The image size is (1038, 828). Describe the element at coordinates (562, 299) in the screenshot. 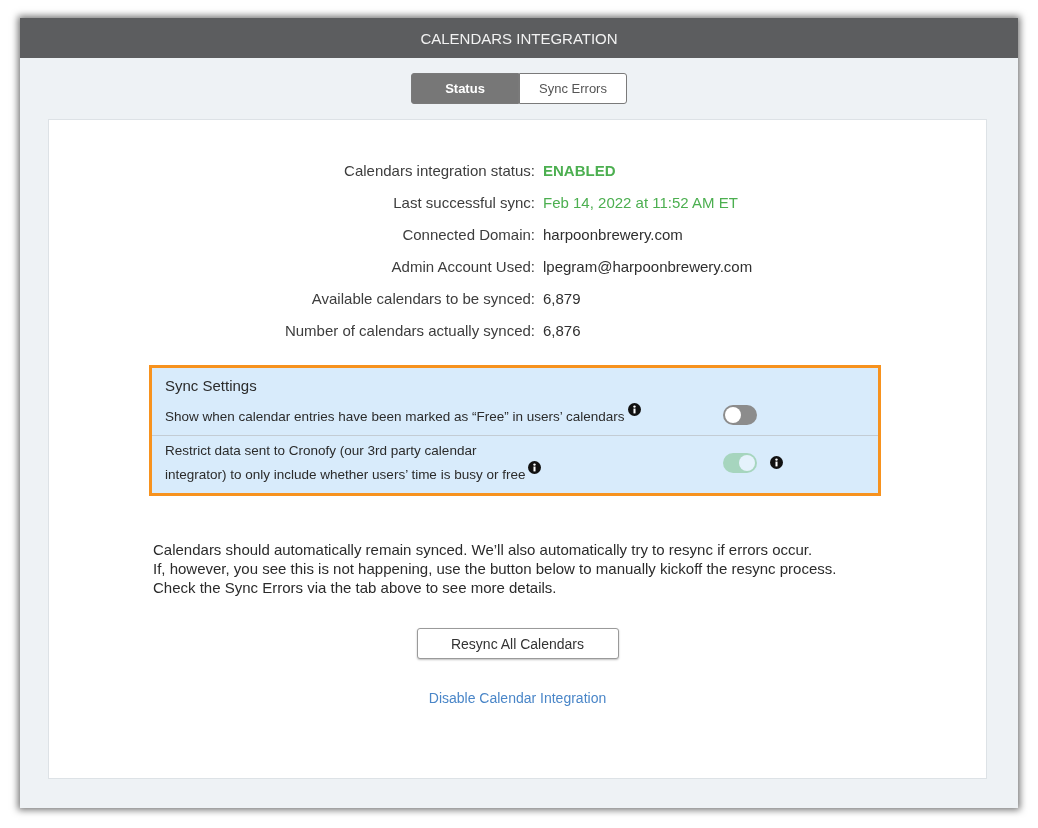

I see `field-value: 6,879` at that location.